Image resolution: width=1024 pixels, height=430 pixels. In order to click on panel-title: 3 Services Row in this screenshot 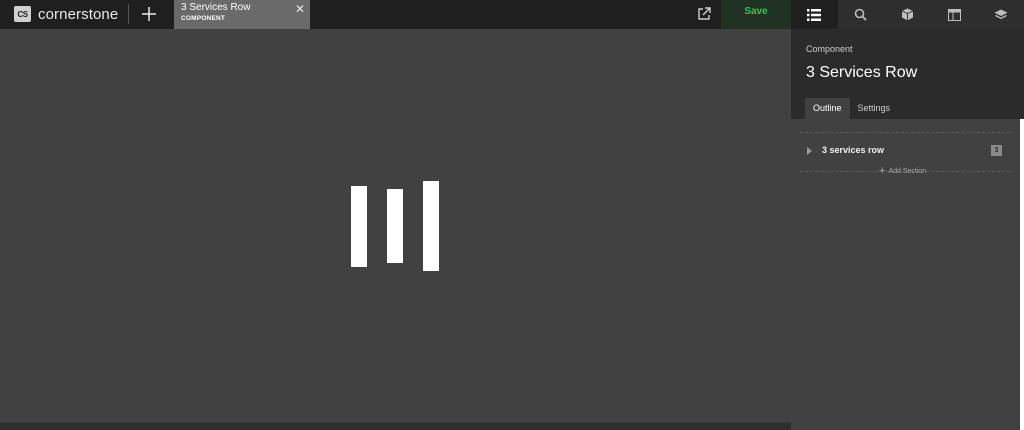, I will do `click(862, 72)`.